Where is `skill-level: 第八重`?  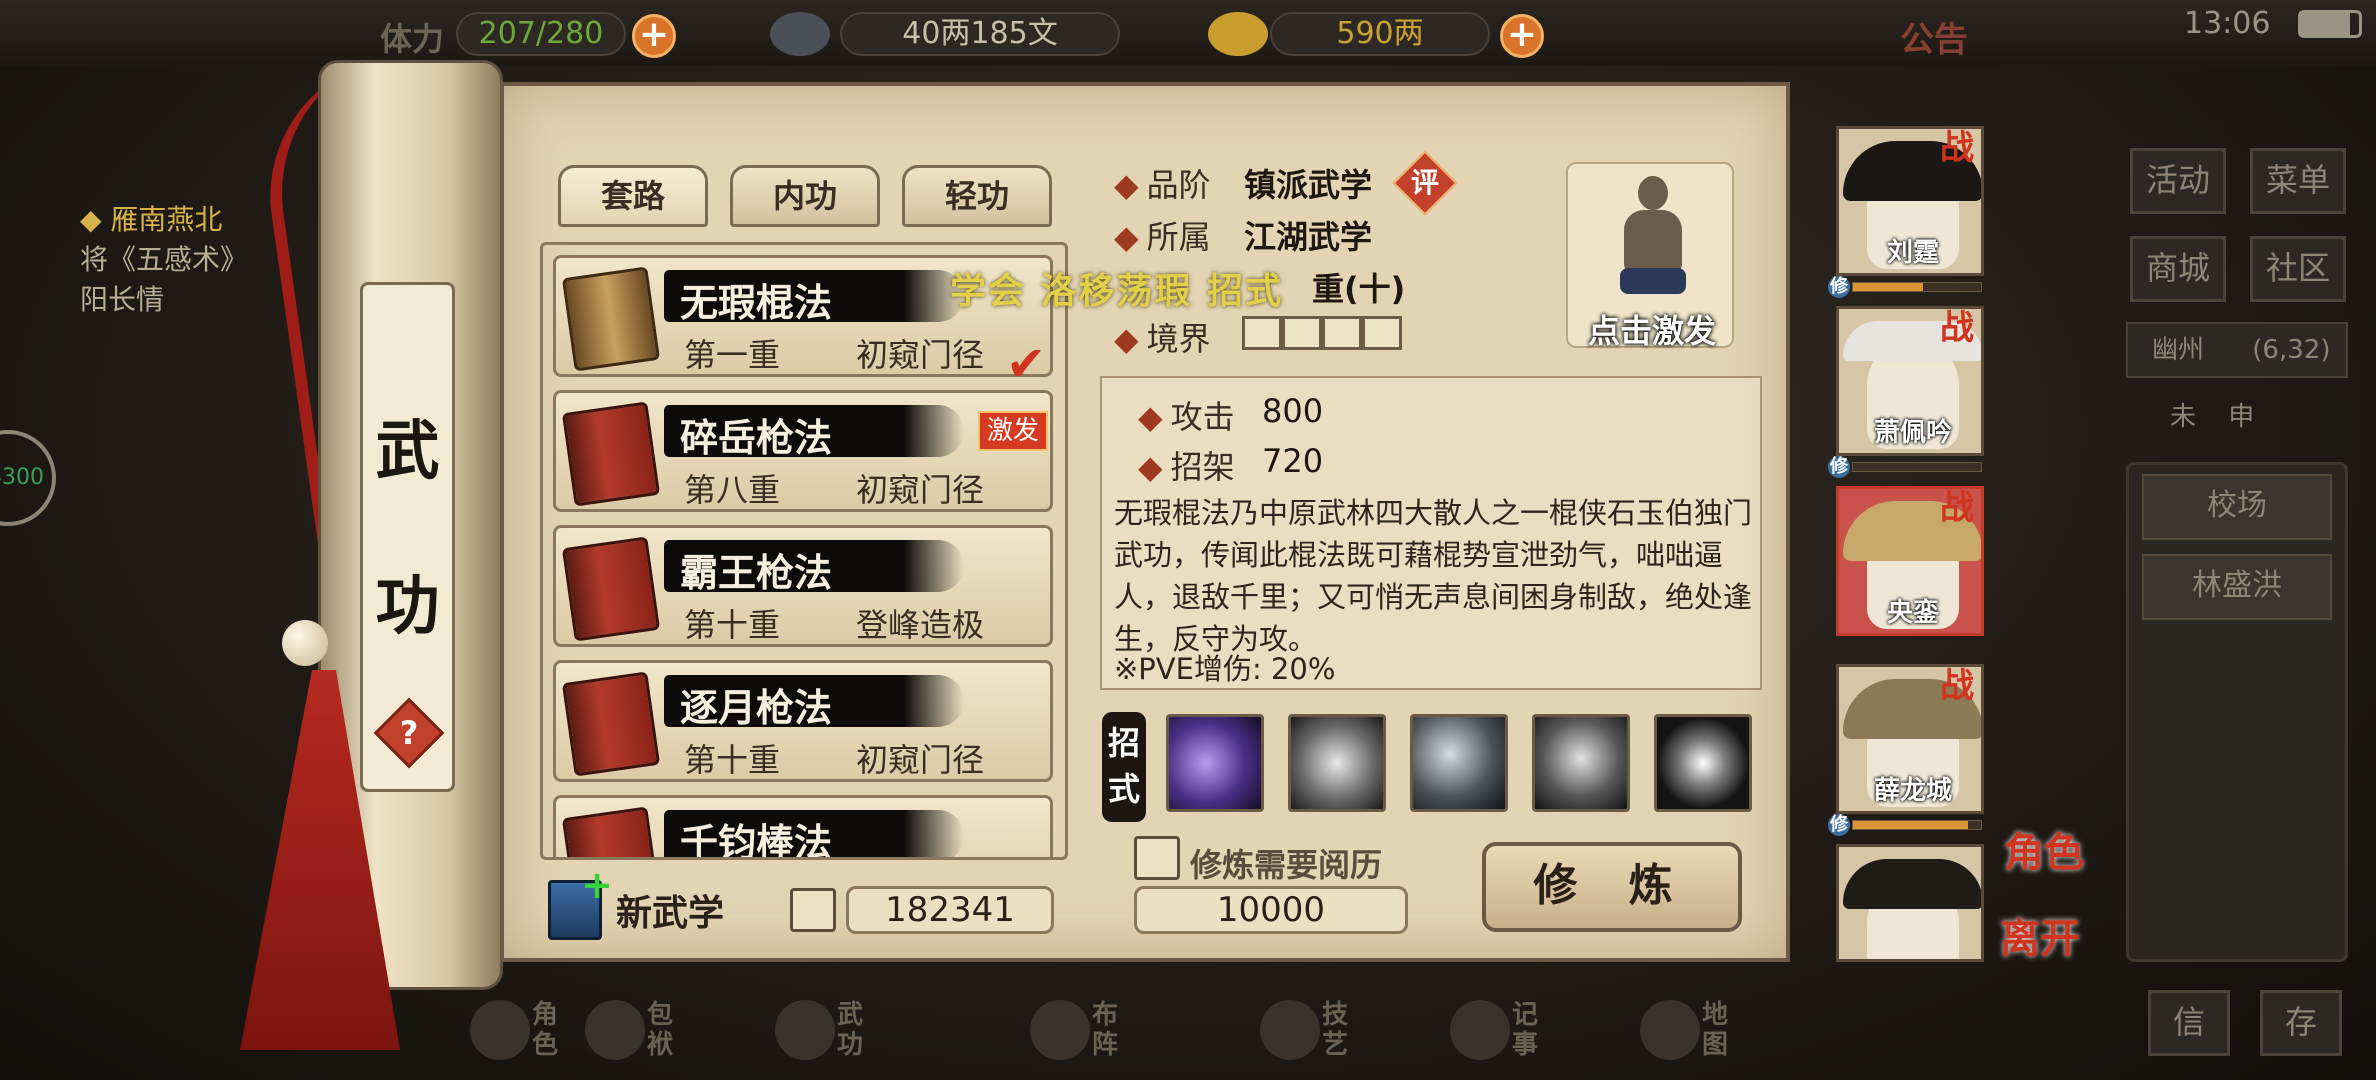 skill-level: 第八重 is located at coordinates (732, 490).